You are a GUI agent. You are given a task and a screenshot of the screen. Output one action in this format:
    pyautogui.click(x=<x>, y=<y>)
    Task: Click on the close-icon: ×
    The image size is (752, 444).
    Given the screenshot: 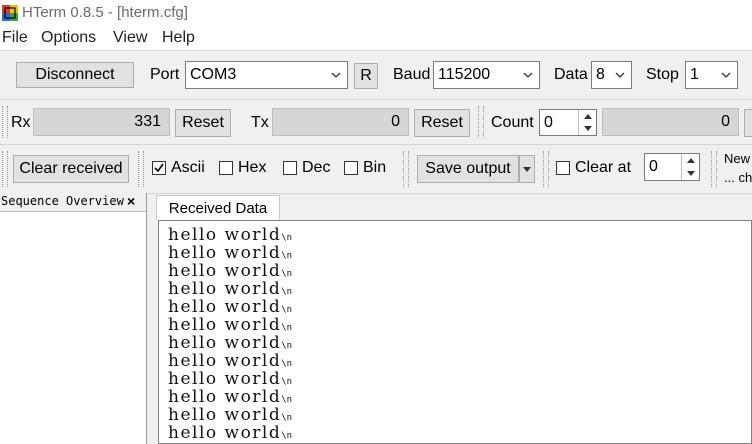 What is the action you would take?
    pyautogui.click(x=131, y=201)
    